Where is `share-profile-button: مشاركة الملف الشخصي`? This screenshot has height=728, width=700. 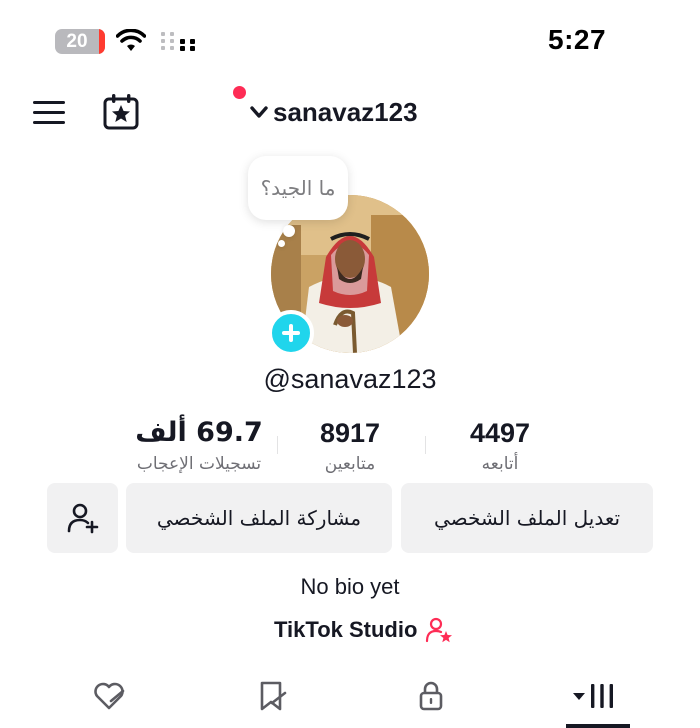 share-profile-button: مشاركة الملف الشخصي is located at coordinates (259, 518).